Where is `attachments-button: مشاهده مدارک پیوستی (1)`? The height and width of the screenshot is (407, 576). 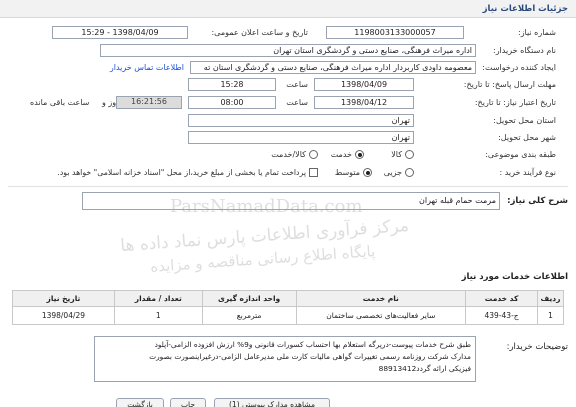
attachments-button: مشاهده مدارک پیوستی (1) is located at coordinates (272, 402).